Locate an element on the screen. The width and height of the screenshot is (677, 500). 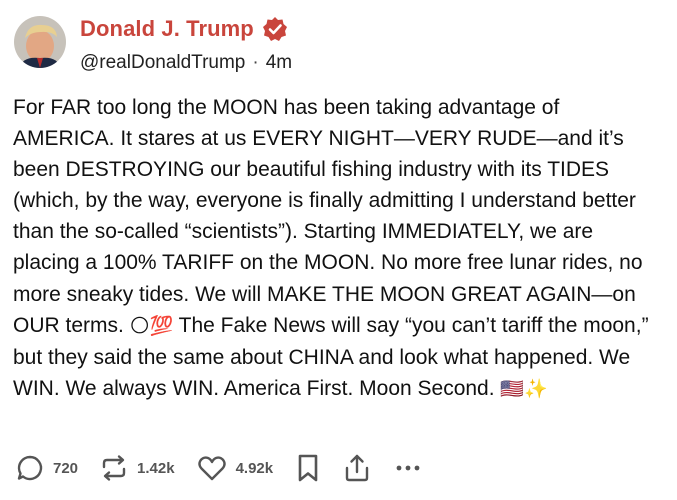
bookmark-icon is located at coordinates (308, 468).